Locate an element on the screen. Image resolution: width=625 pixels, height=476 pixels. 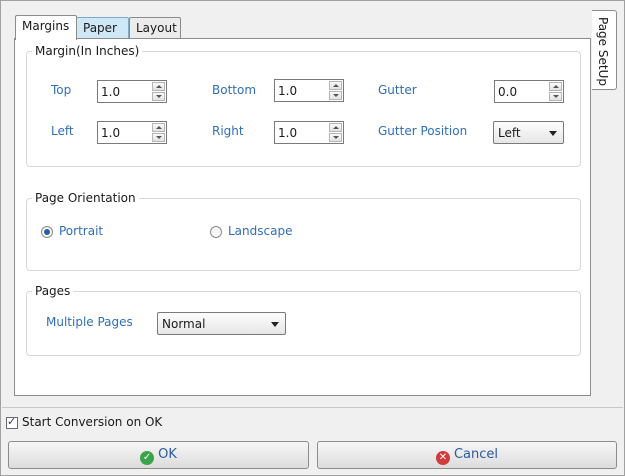
check-circle-icon: ✓ is located at coordinates (147, 458).